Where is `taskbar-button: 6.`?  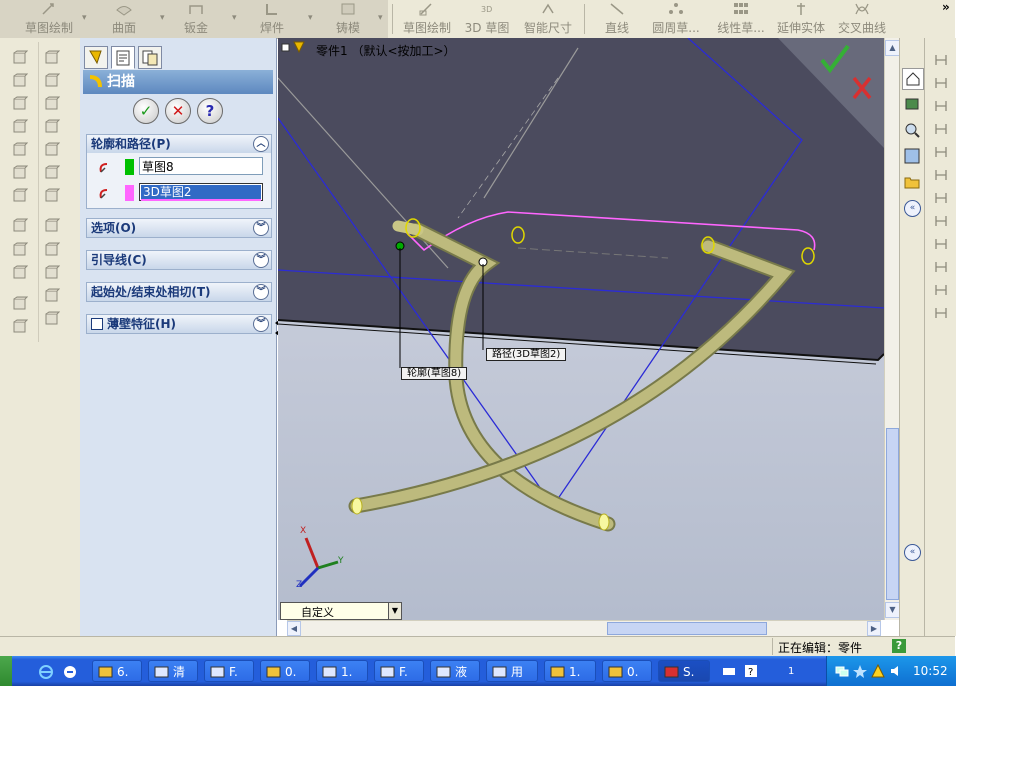
taskbar-button: 6. is located at coordinates (117, 671).